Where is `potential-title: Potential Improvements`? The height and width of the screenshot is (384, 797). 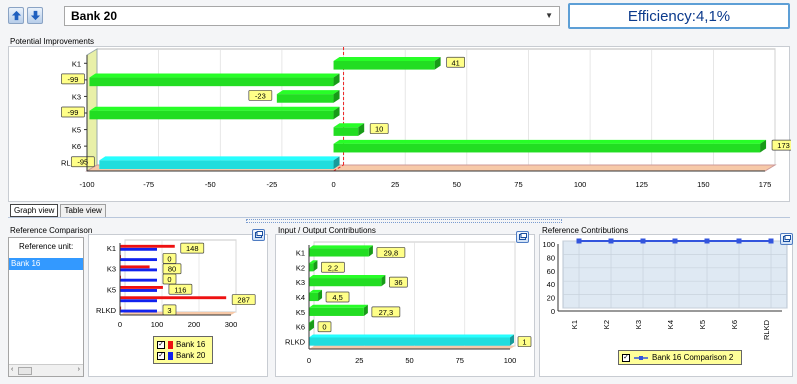
potential-title: Potential Improvements is located at coordinates (52, 41).